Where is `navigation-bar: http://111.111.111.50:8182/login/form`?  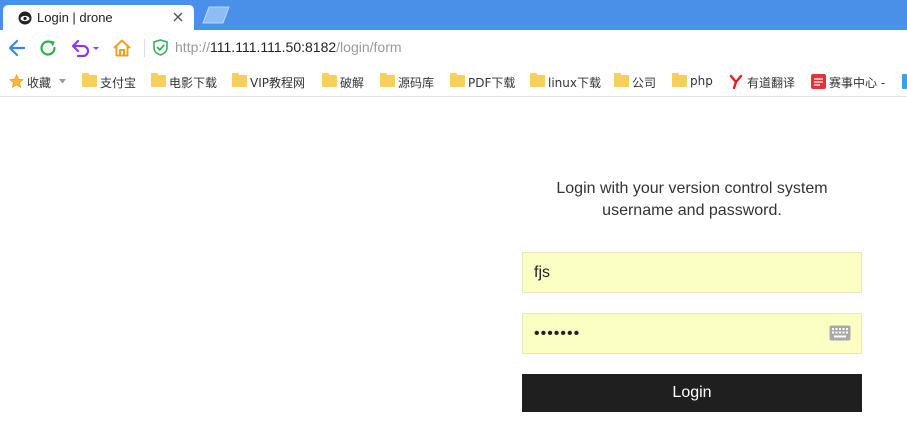 navigation-bar: http://111.111.111.50:8182/login/form is located at coordinates (453, 48).